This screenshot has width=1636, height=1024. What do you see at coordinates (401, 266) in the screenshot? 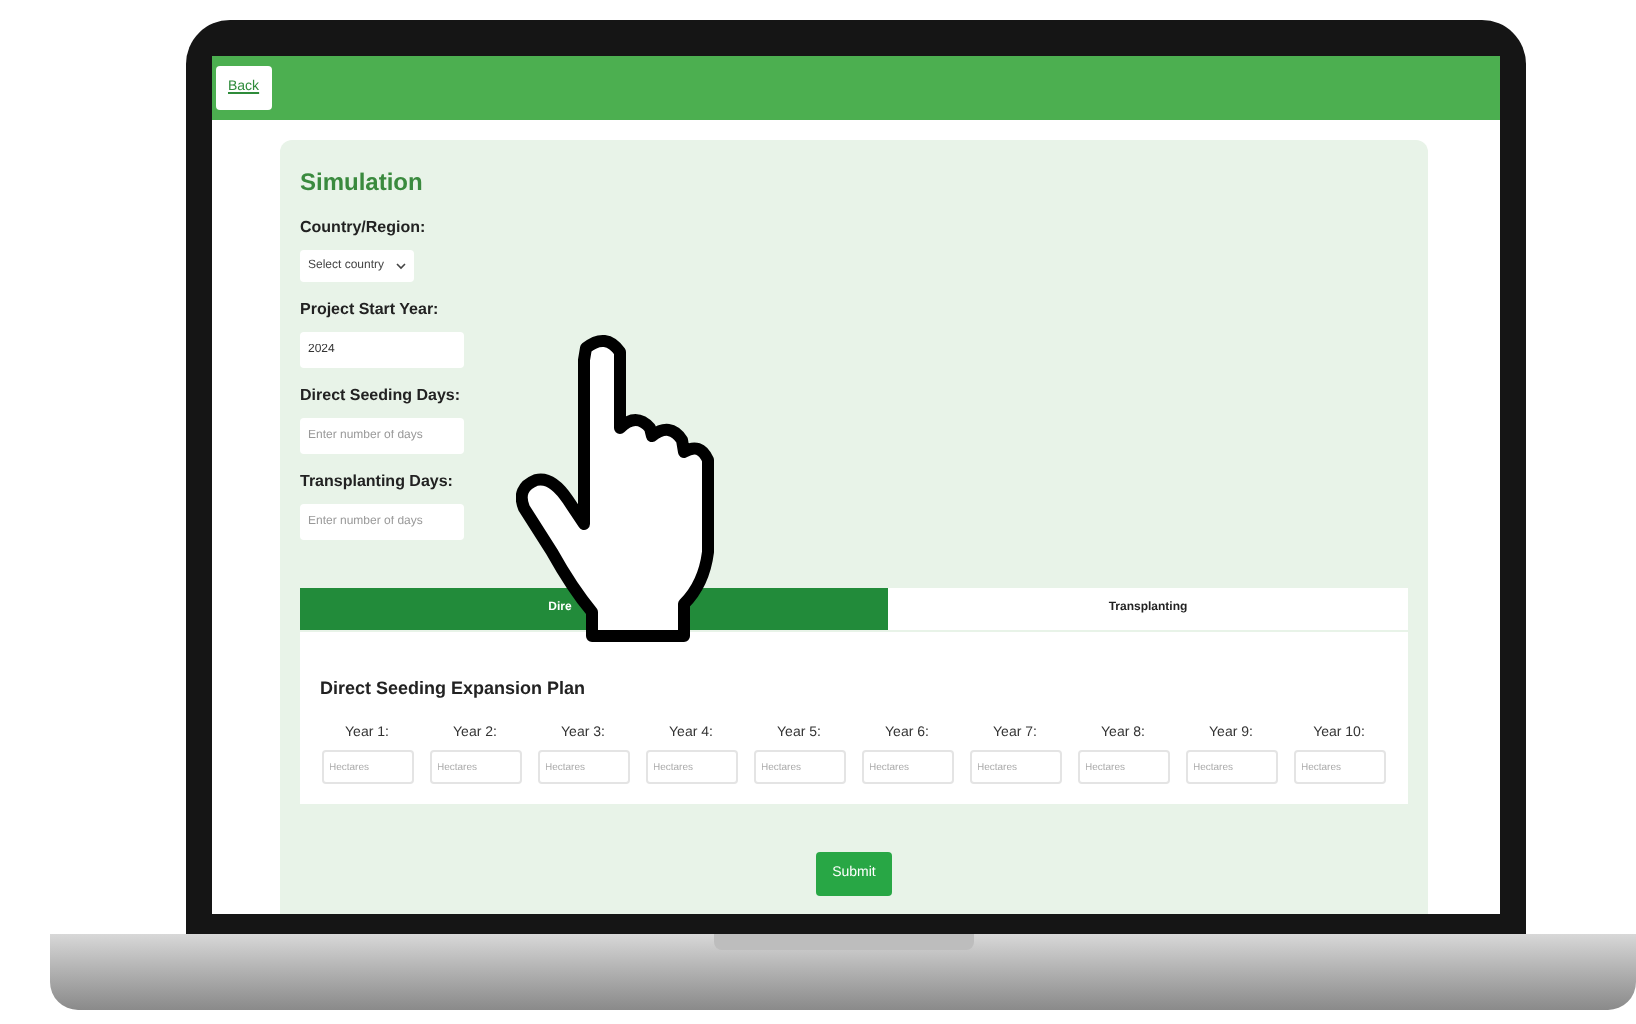
I see `chevron-down-icon` at bounding box center [401, 266].